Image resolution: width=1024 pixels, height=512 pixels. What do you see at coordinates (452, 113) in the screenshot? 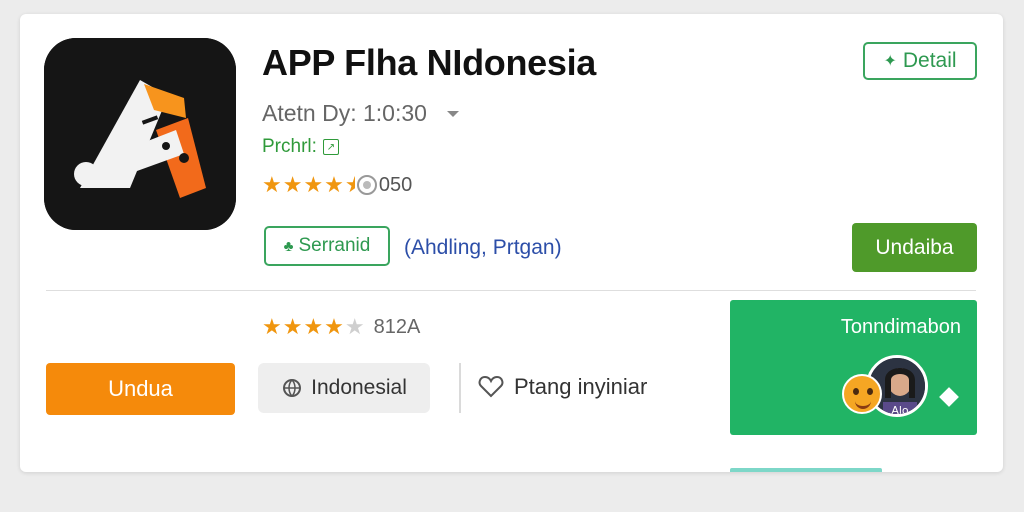
I see `chevron-down-icon` at bounding box center [452, 113].